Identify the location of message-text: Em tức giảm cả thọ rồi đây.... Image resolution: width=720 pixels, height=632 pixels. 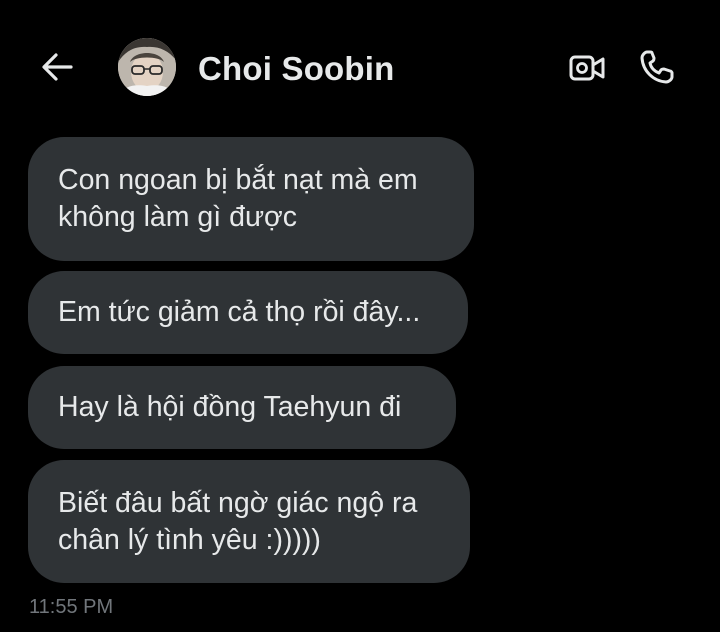
(239, 312).